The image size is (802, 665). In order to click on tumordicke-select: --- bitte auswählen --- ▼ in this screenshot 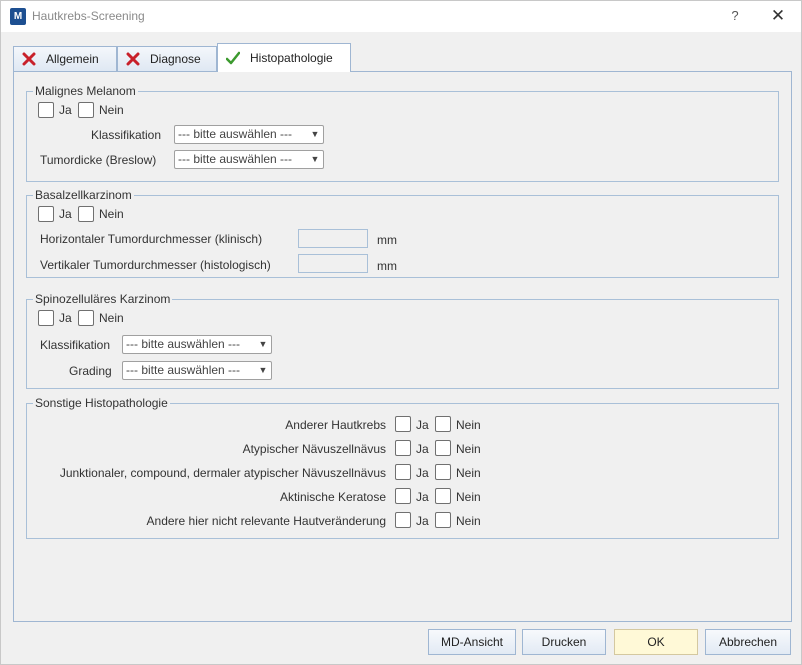, I will do `click(249, 159)`.